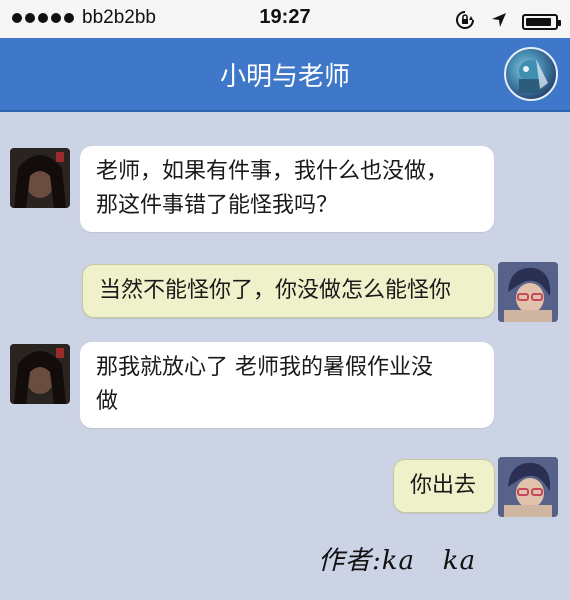 The height and width of the screenshot is (600, 570). Describe the element at coordinates (541, 22) in the screenshot. I see `battery-icon` at that location.